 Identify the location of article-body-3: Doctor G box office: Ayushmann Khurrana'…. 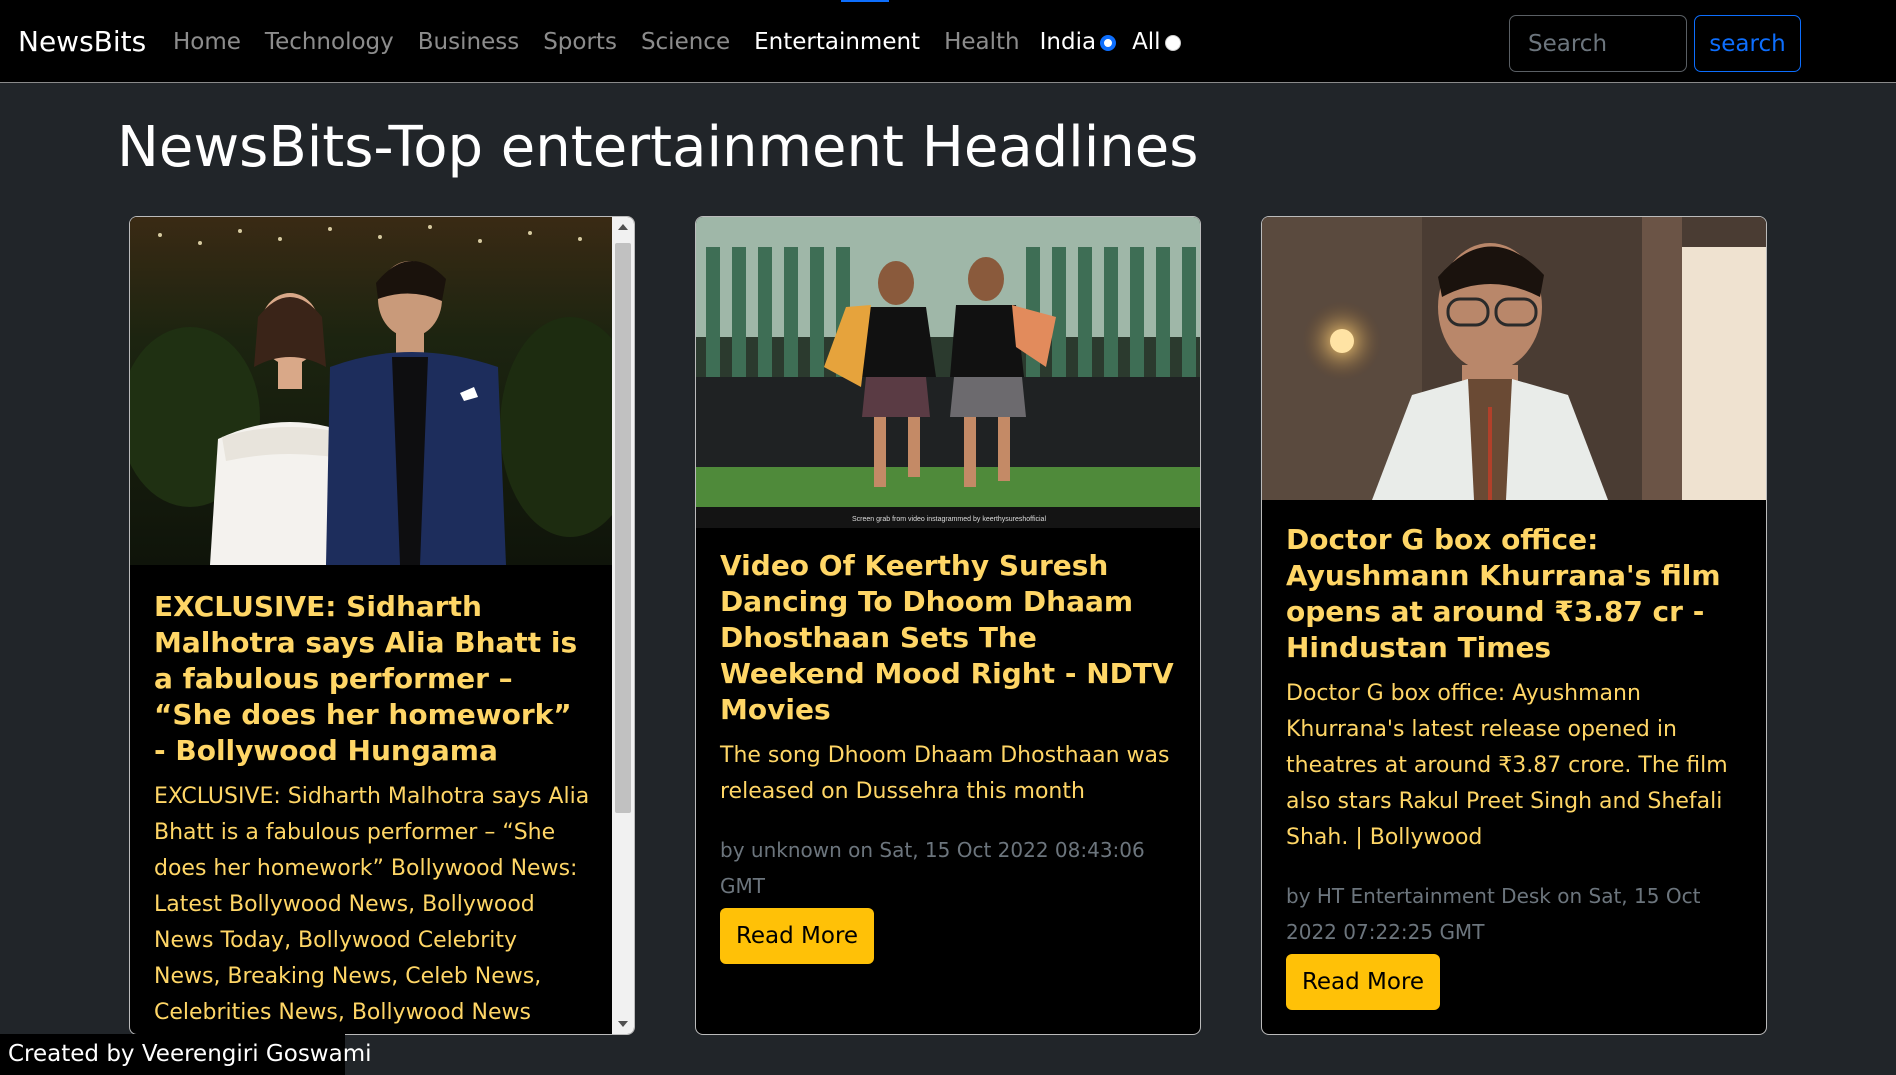
(1514, 755).